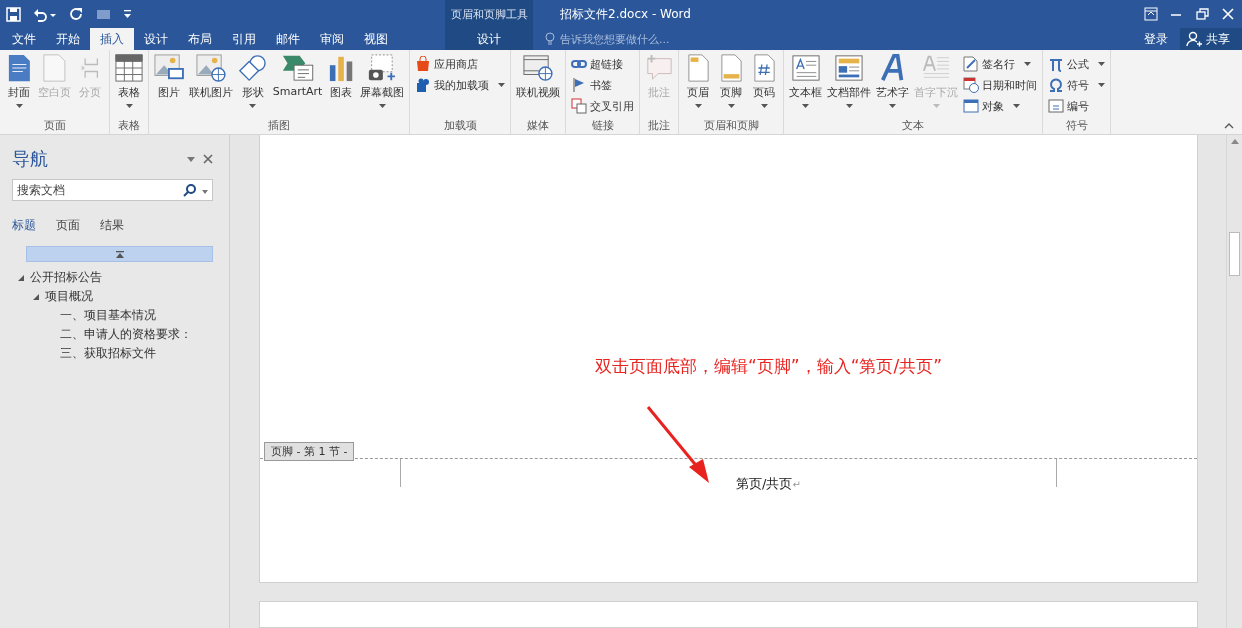 This screenshot has height=628, width=1242. I want to click on document-parts-icon, so click(849, 68).